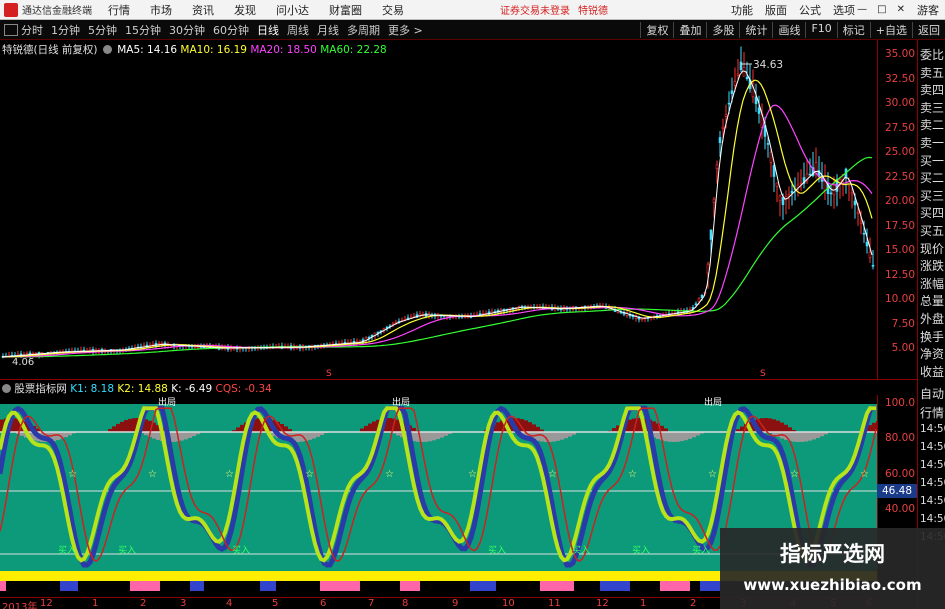  What do you see at coordinates (788, 29) in the screenshot?
I see `tool-draw: 画线` at bounding box center [788, 29].